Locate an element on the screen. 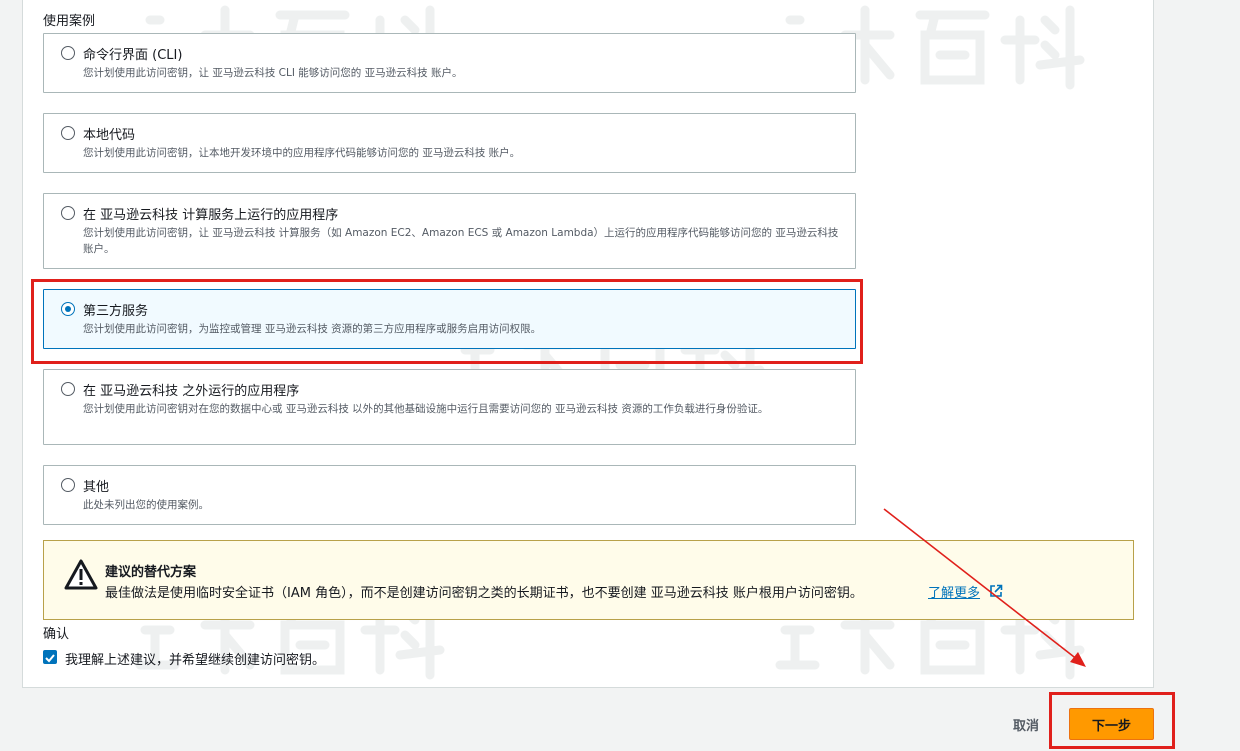 The height and width of the screenshot is (751, 1240). cancel-button: 取消 is located at coordinates (1026, 724).